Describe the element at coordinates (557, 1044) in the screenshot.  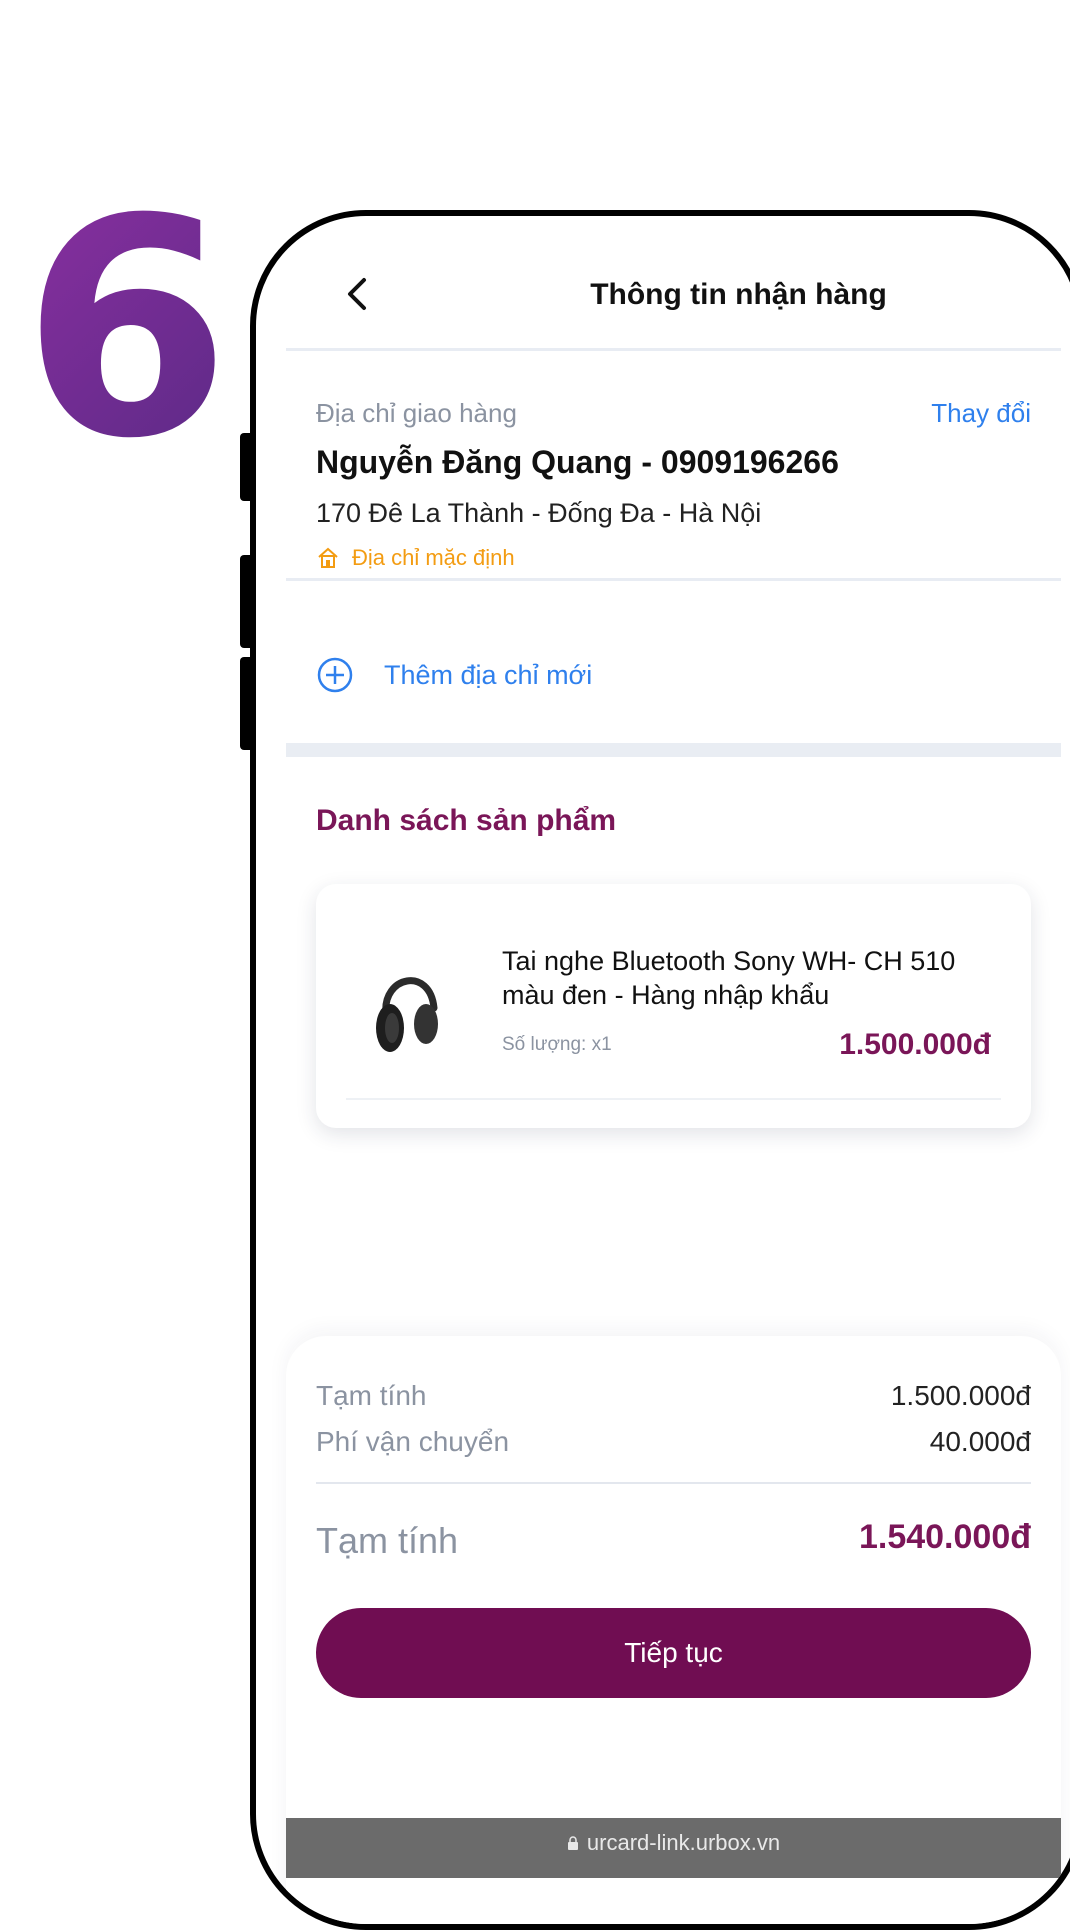
I see `product-quantity: Số lượng: x1` at that location.